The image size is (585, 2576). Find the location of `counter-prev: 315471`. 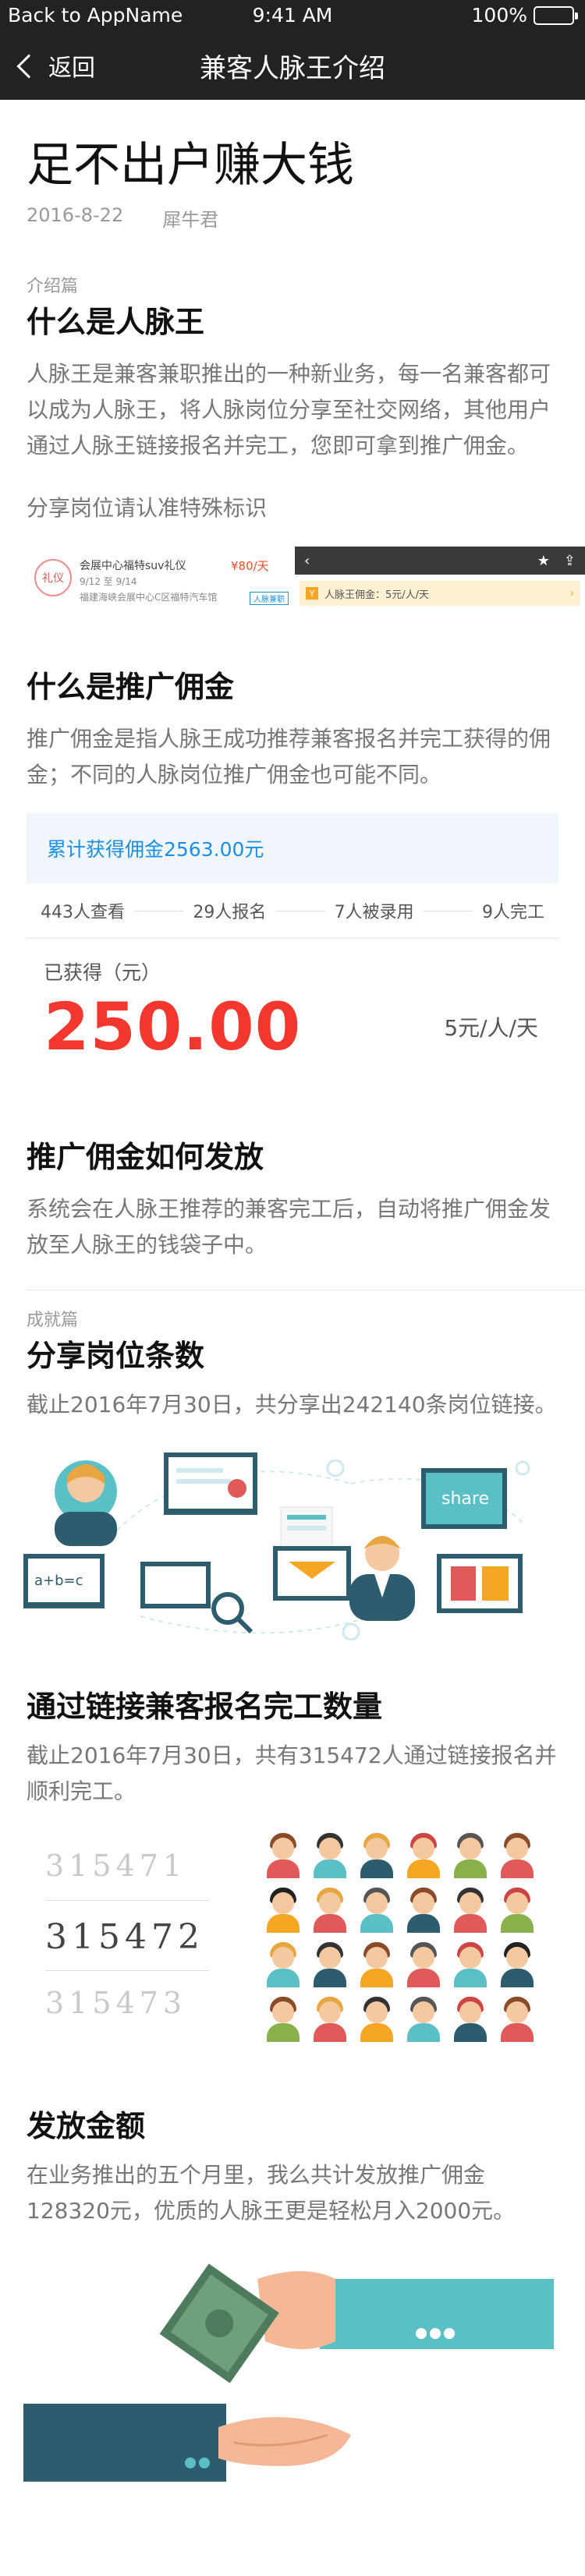

counter-prev: 315471 is located at coordinates (116, 1866).